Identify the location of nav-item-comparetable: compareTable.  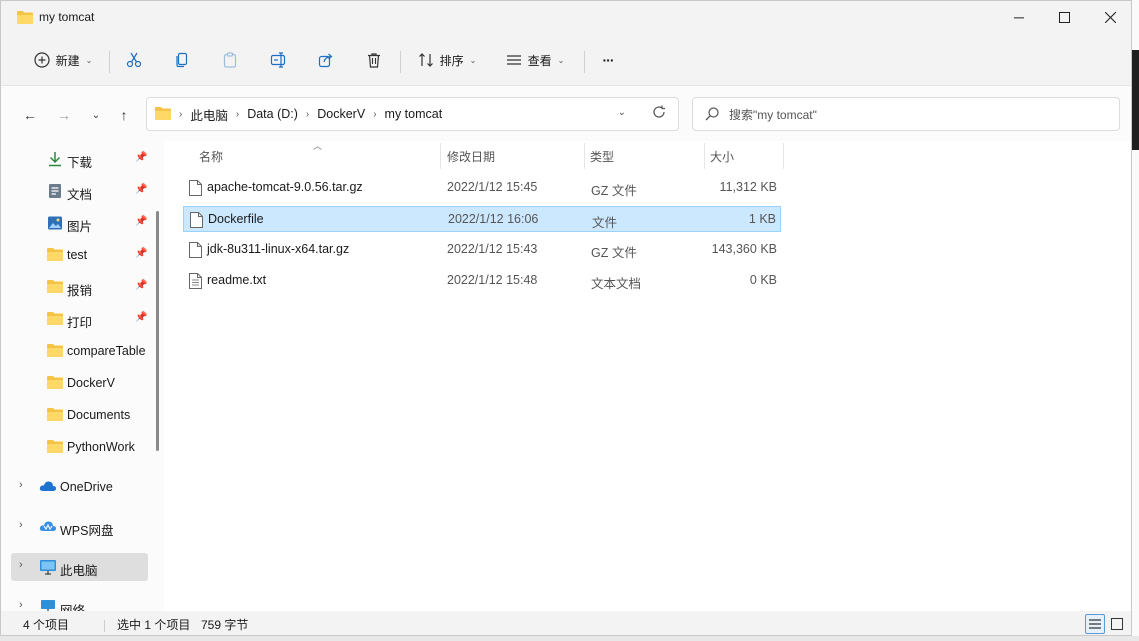
(79, 351).